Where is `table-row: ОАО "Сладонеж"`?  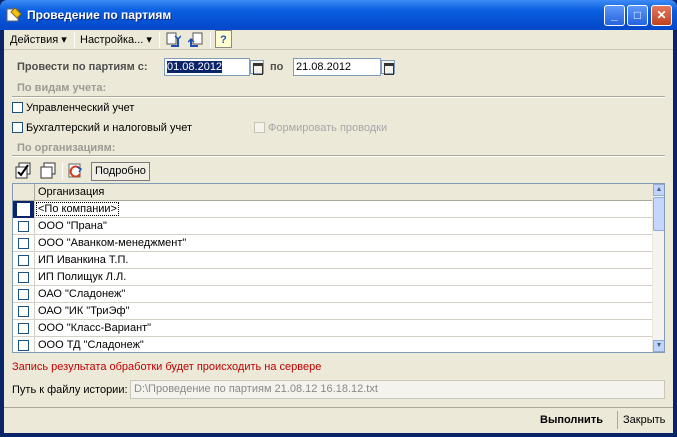 table-row: ОАО "Сладонеж" is located at coordinates (333, 294).